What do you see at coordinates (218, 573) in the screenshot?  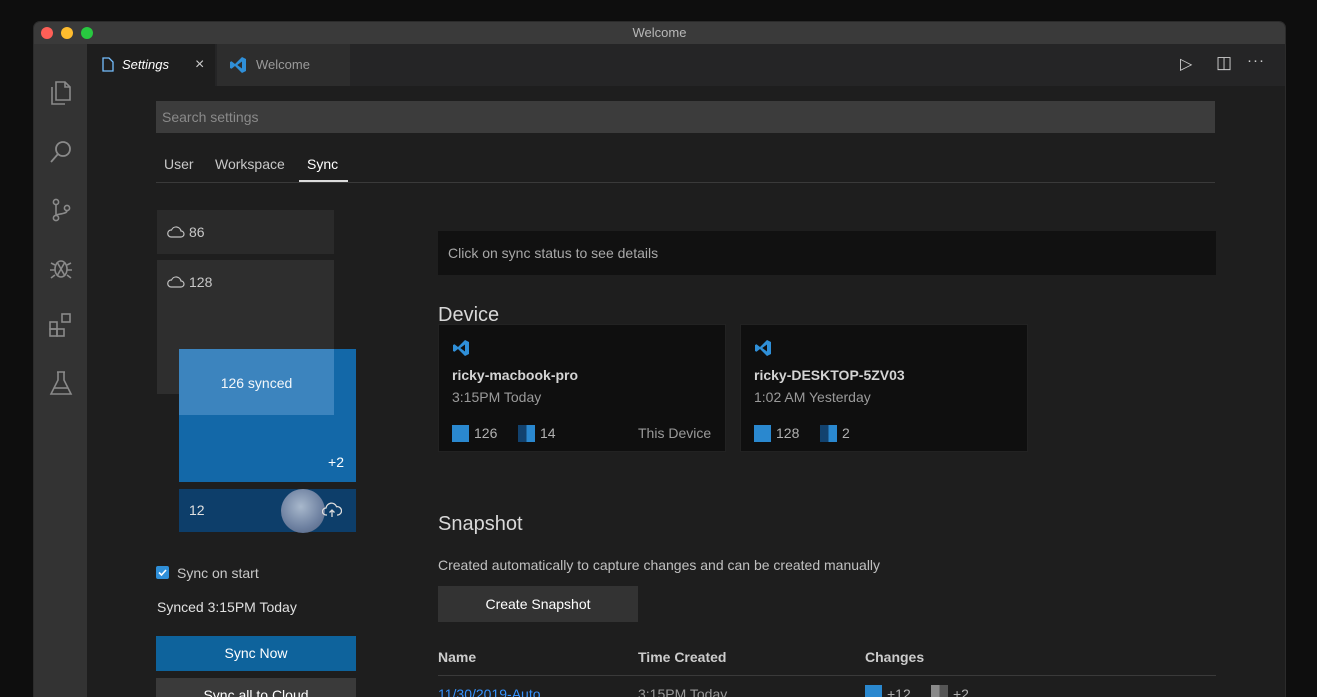 I see `sync-on-start-label: Sync on start` at bounding box center [218, 573].